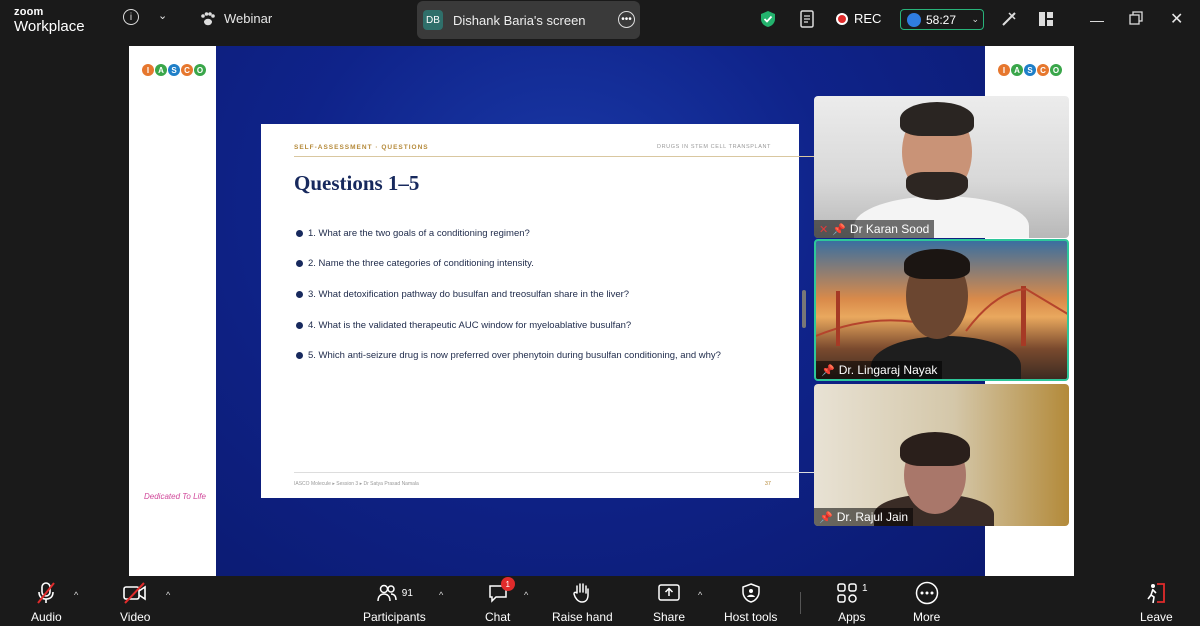  I want to click on document-icon, so click(807, 19).